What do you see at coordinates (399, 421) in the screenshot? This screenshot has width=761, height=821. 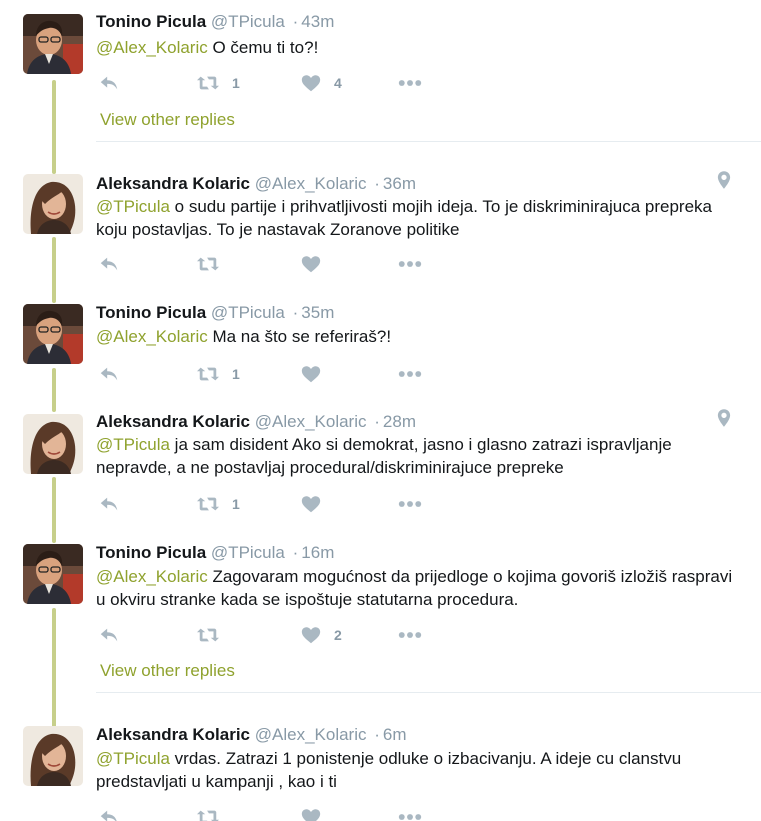 I see `timestamp: 28m` at bounding box center [399, 421].